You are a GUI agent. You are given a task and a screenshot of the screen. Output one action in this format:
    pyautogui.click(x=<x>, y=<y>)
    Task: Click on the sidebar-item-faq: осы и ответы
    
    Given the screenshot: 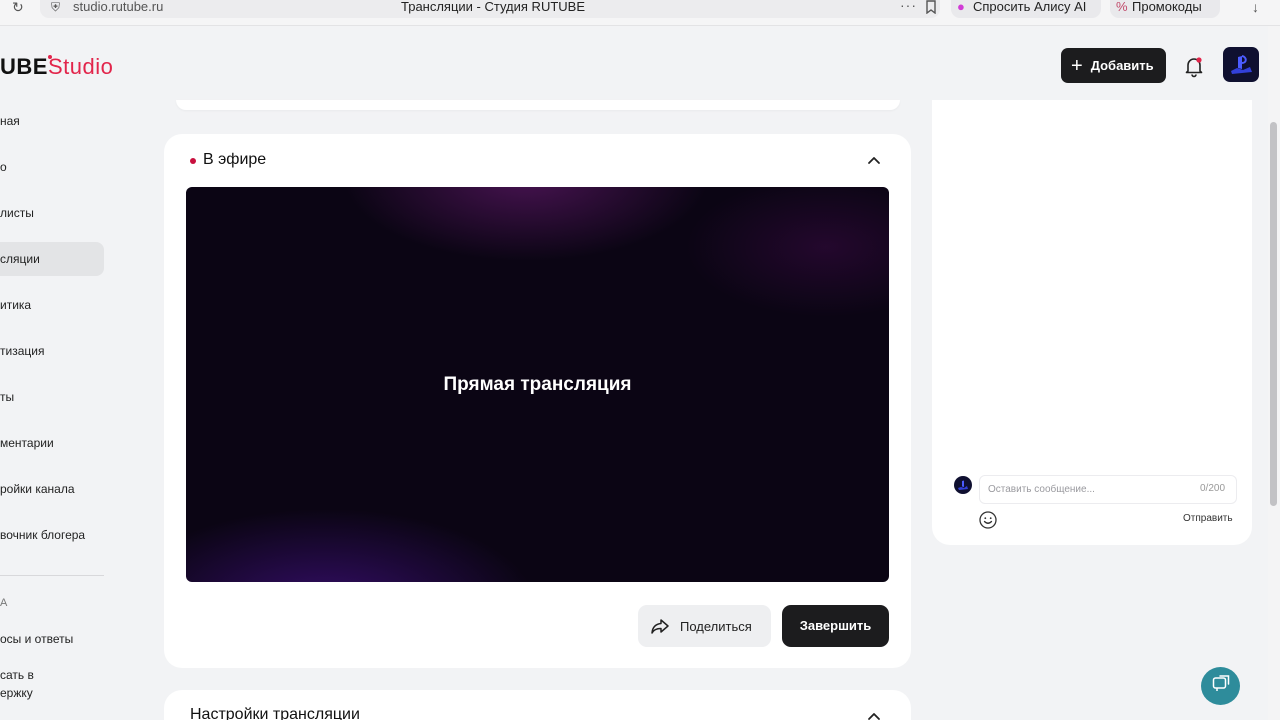 What is the action you would take?
    pyautogui.click(x=52, y=639)
    